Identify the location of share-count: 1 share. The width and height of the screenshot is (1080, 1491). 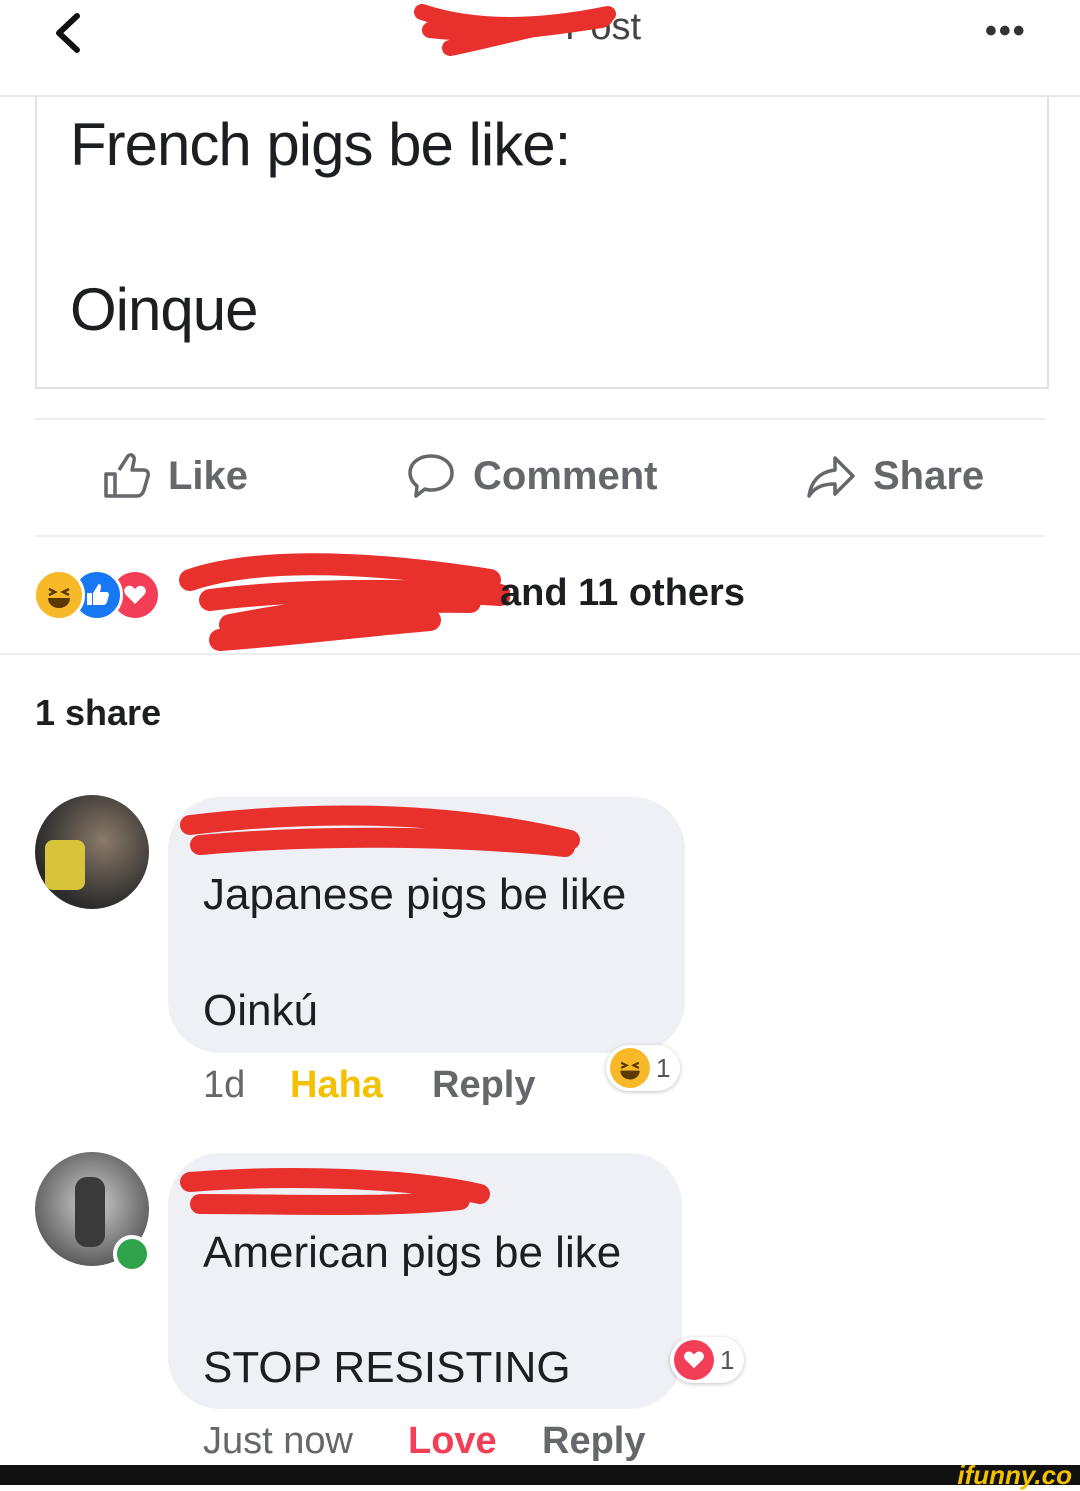
(98, 713).